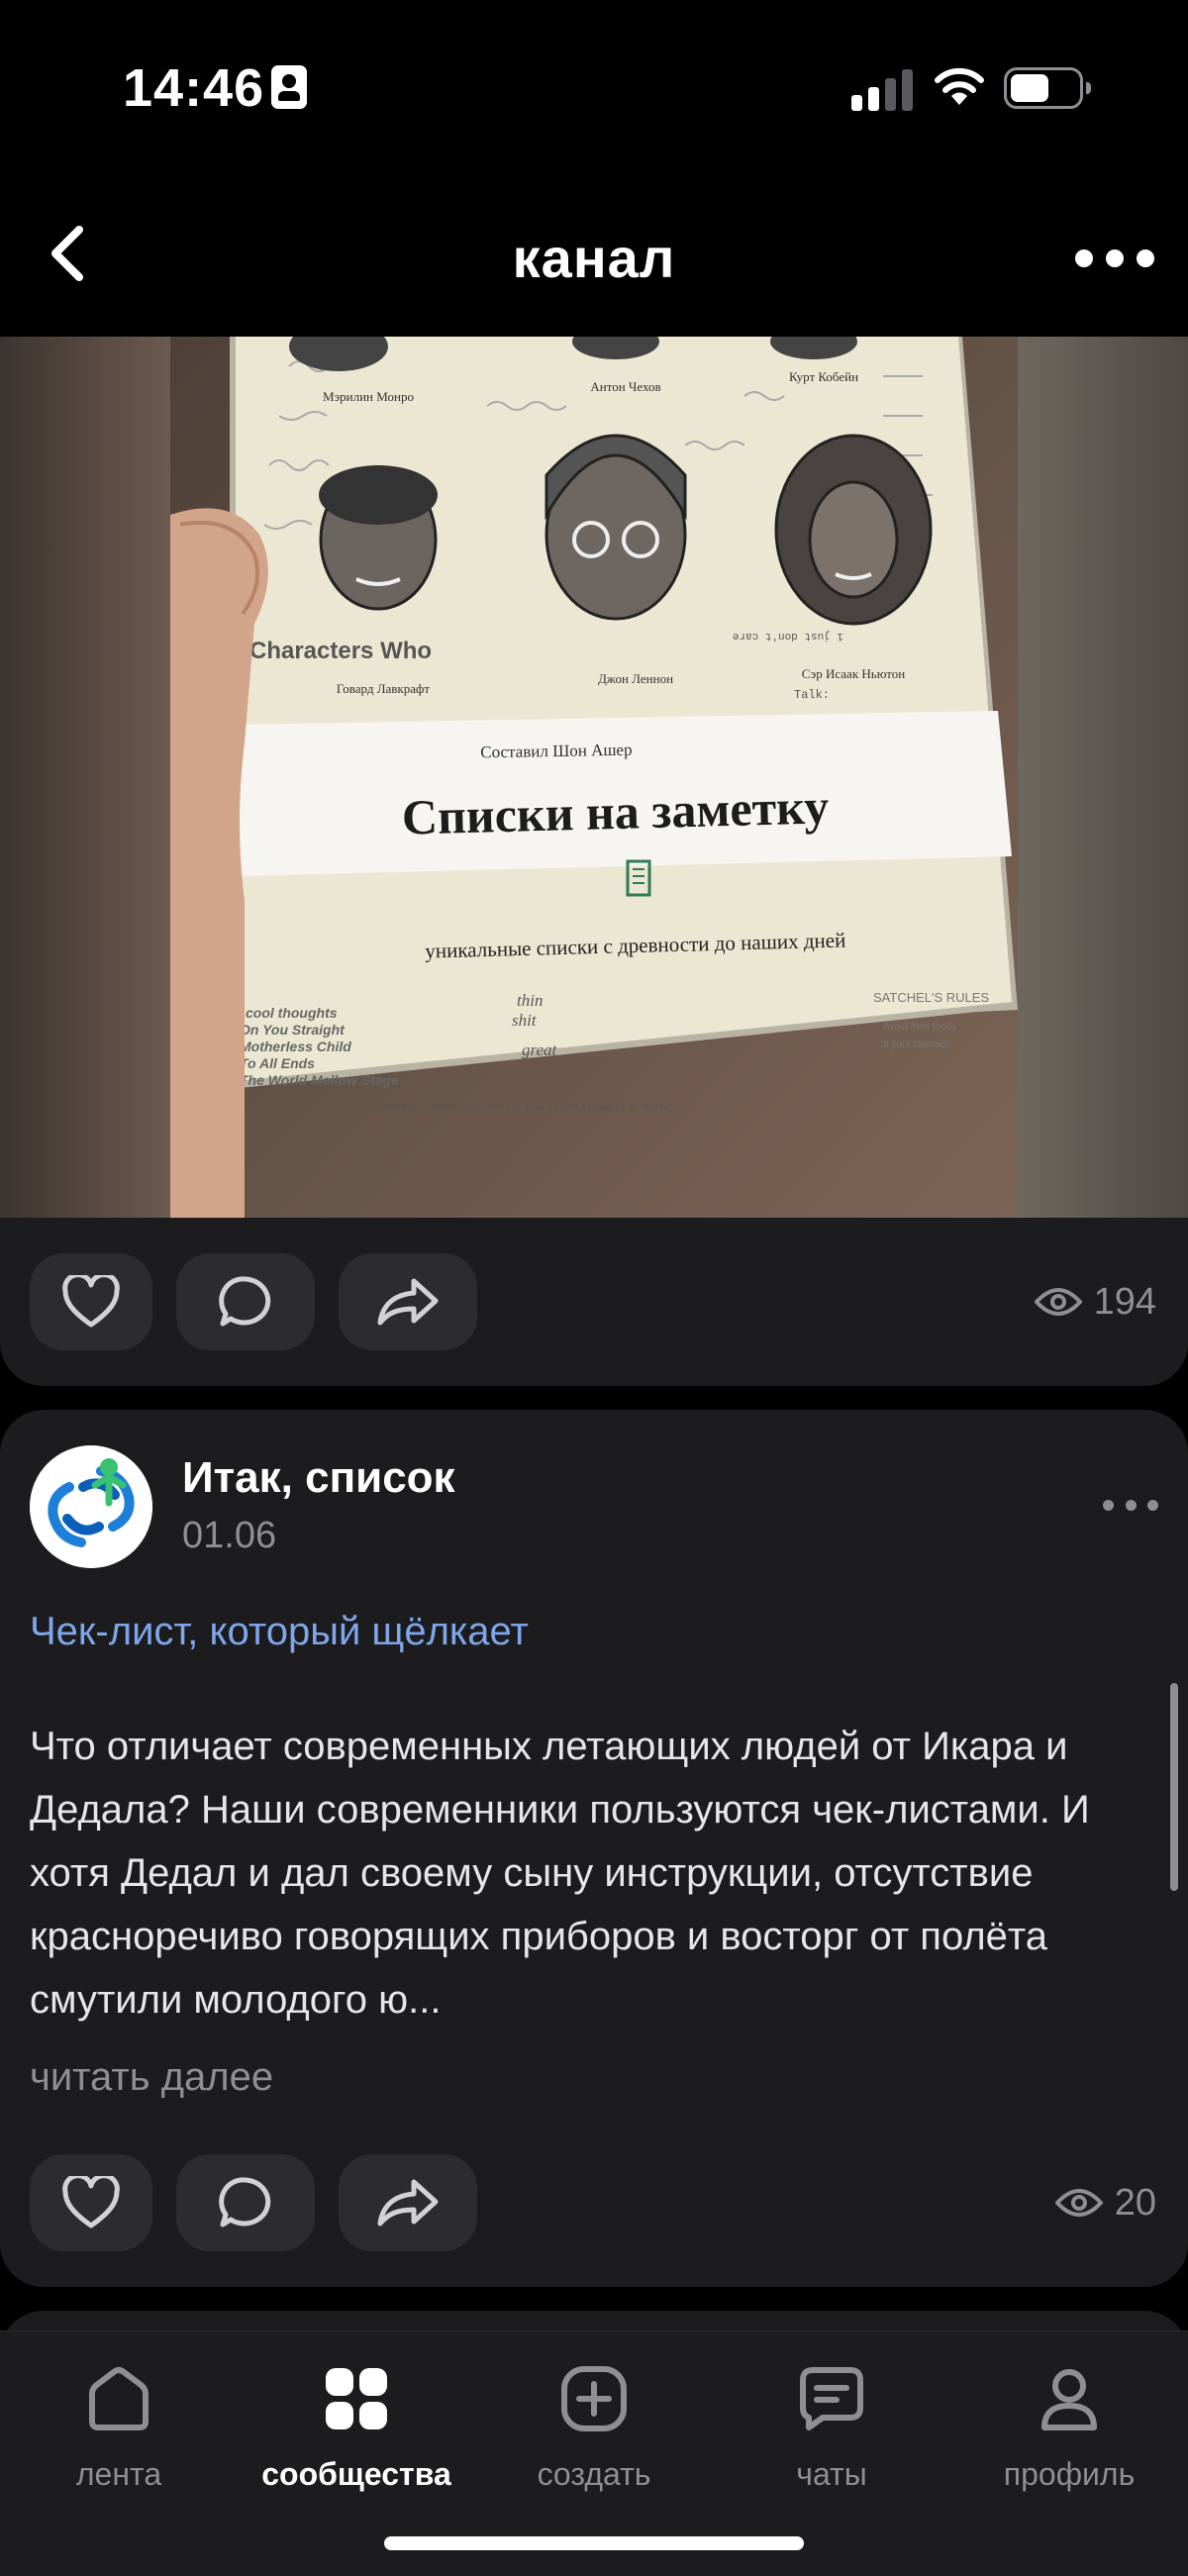  I want to click on cover-snippet: great, so click(540, 1050).